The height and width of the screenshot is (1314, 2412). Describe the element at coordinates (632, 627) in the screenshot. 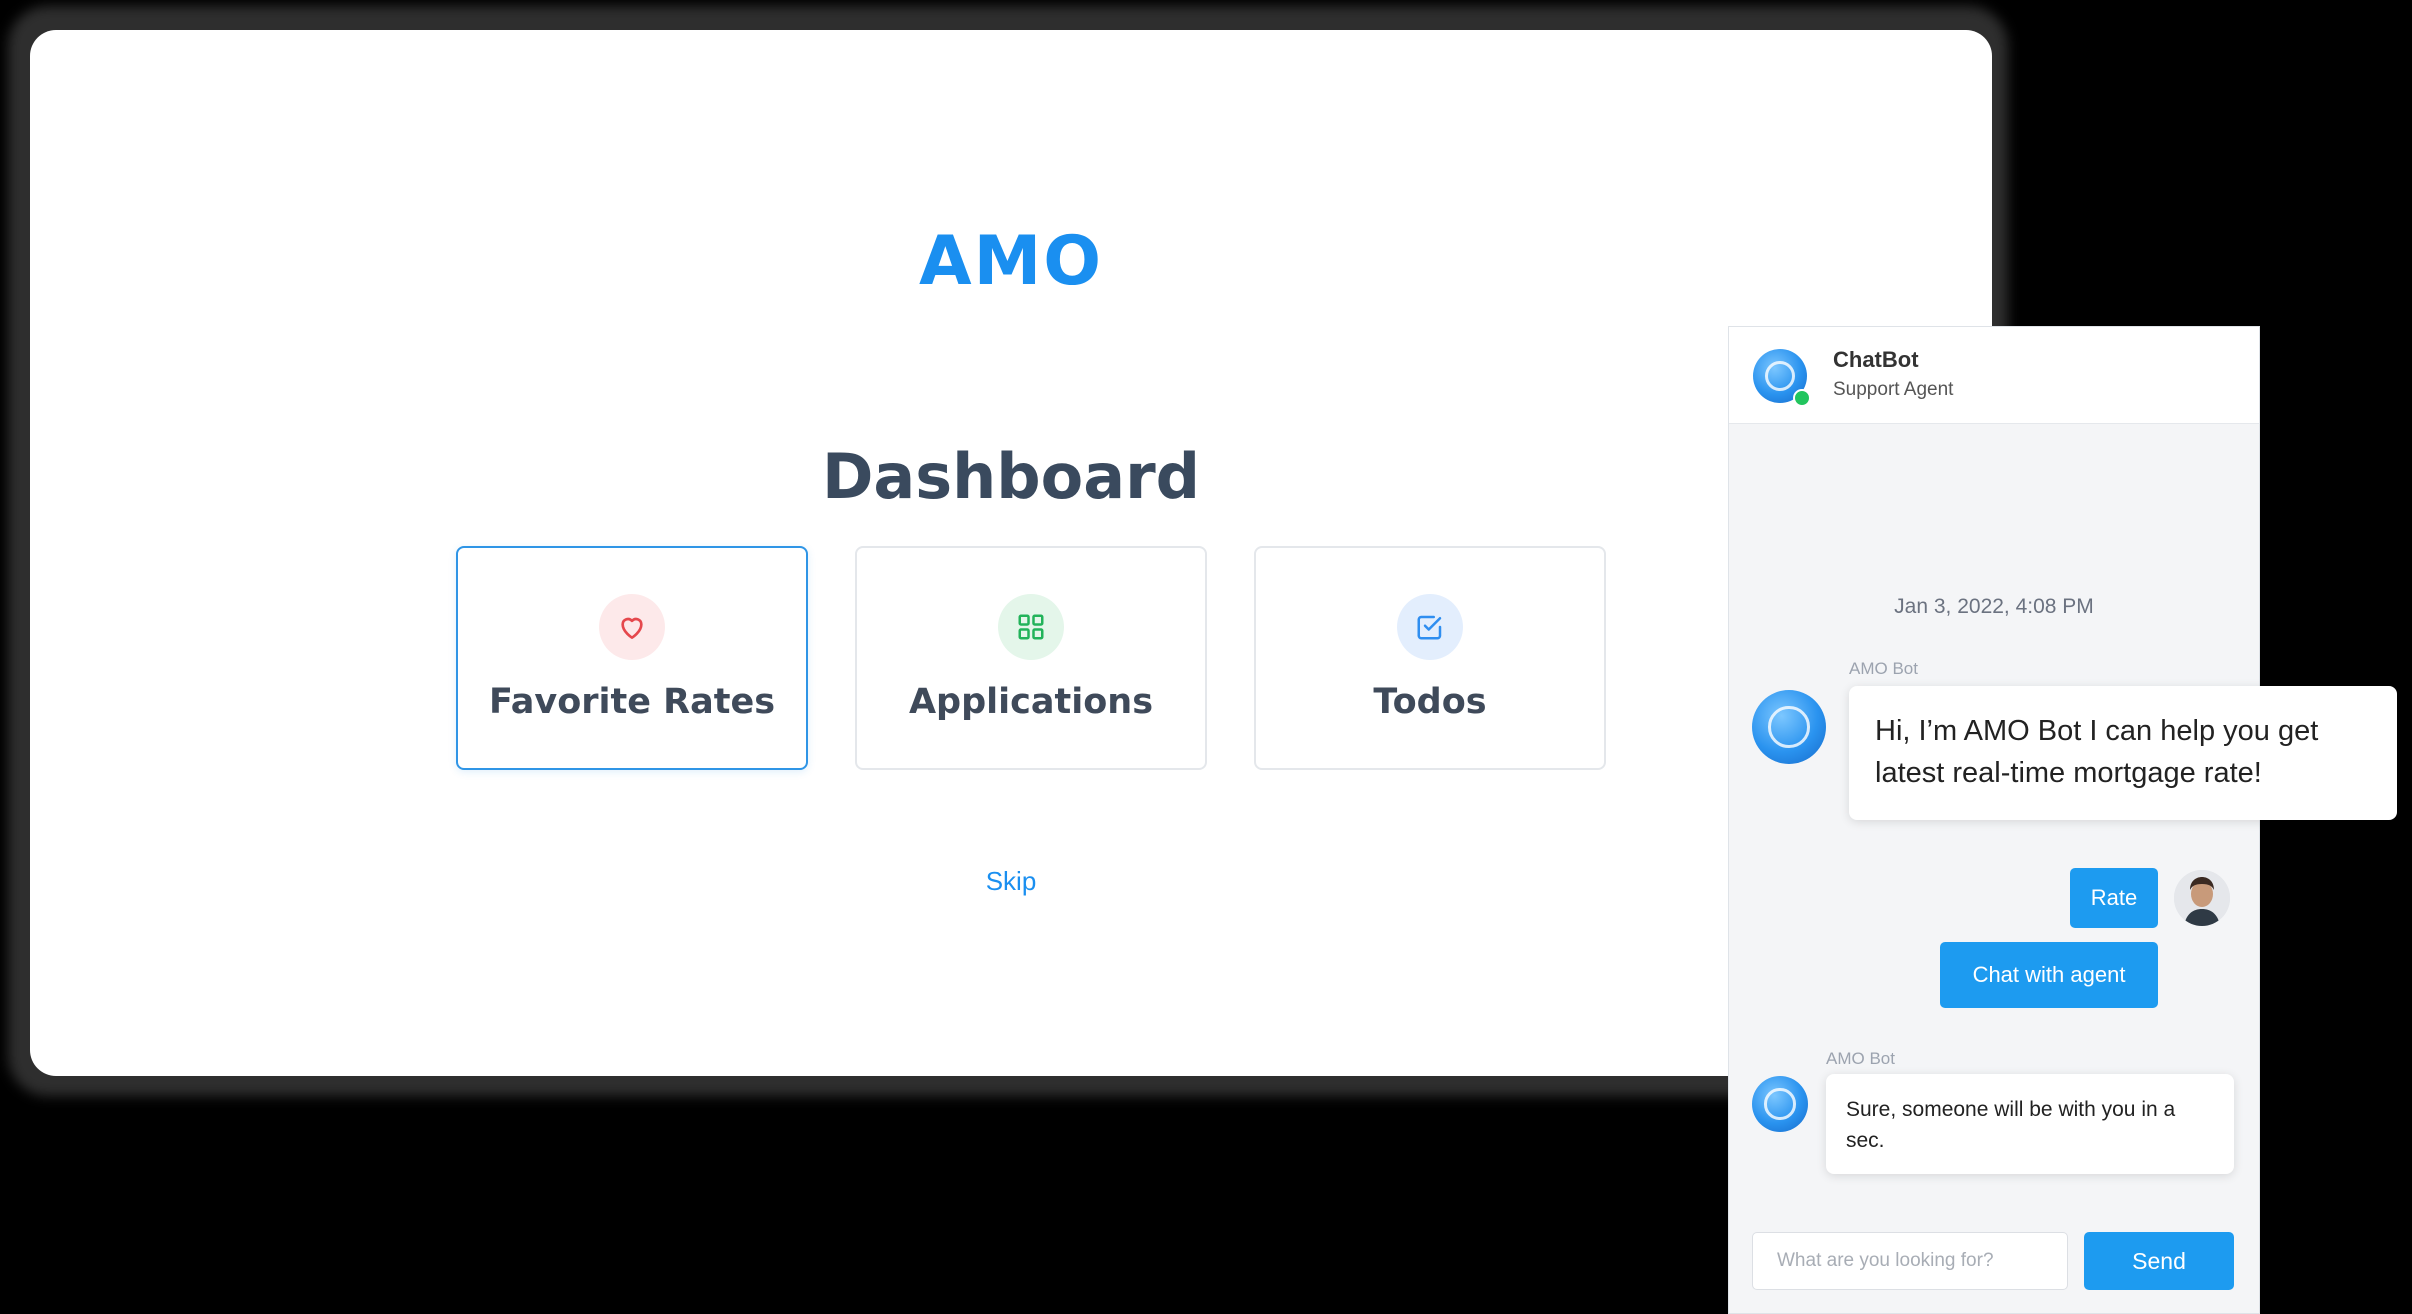

I see `heart-icon` at that location.